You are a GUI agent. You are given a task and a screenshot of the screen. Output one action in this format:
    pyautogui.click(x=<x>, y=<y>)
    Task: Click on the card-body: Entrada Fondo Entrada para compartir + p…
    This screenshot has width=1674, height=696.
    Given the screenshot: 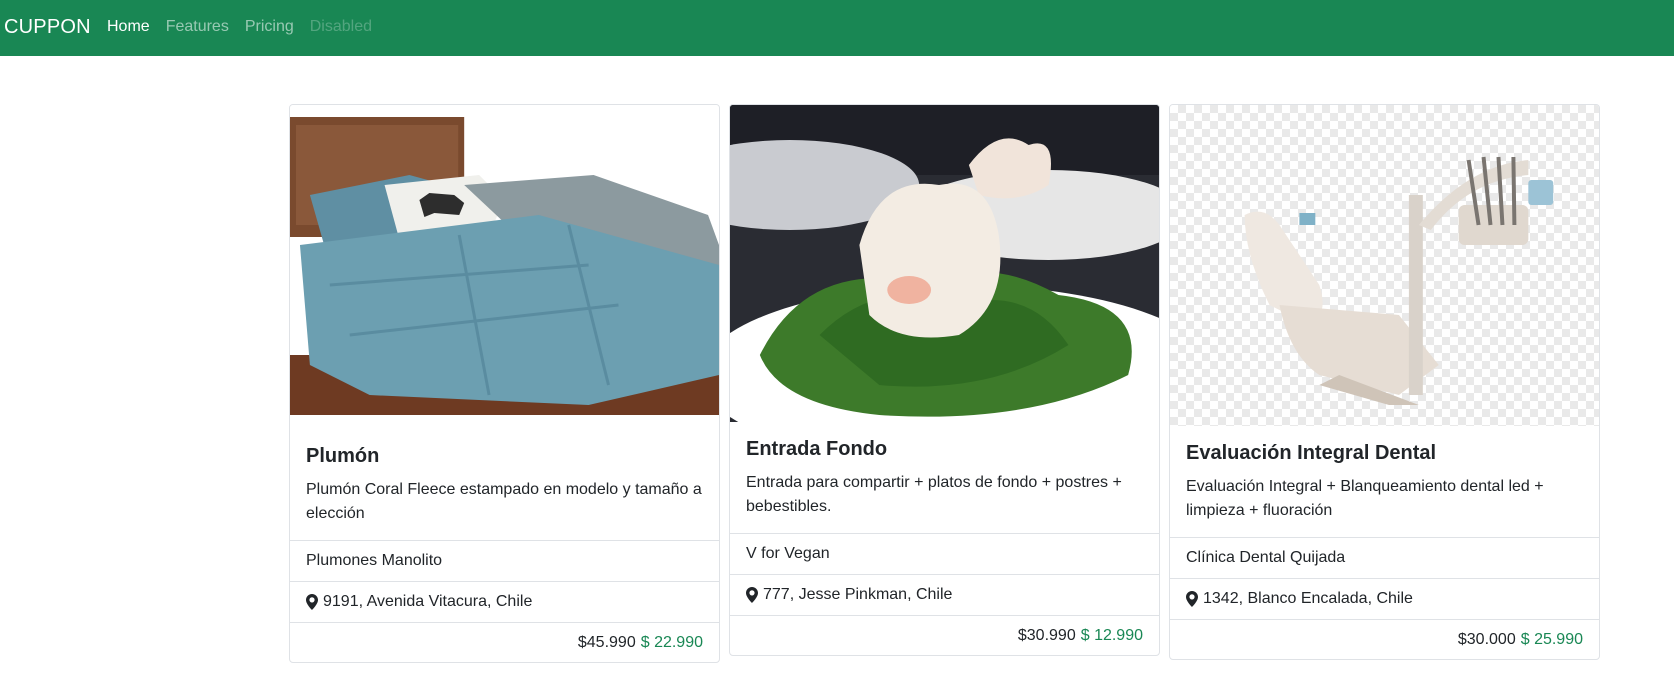 What is the action you would take?
    pyautogui.click(x=944, y=477)
    